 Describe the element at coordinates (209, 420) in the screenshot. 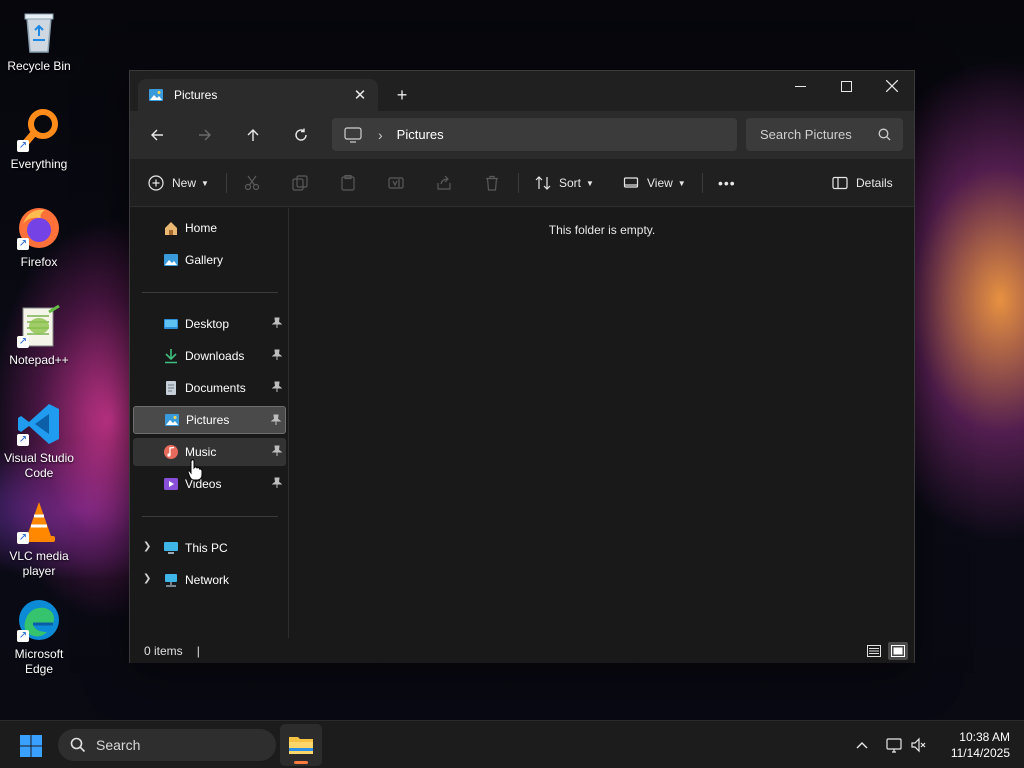

I see `nav-item-pictures: Pictures` at that location.